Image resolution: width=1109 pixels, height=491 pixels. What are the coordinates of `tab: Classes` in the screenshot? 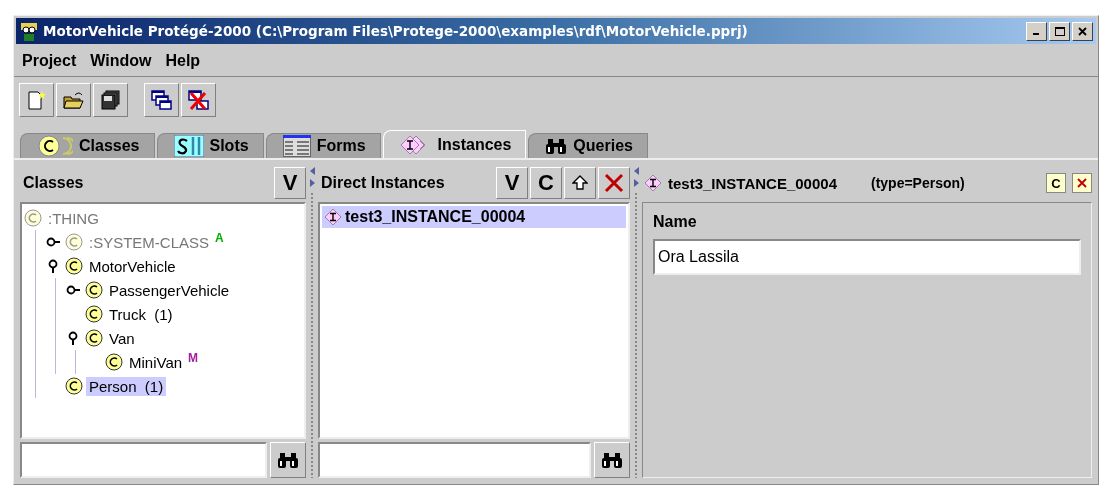 It's located at (87, 145).